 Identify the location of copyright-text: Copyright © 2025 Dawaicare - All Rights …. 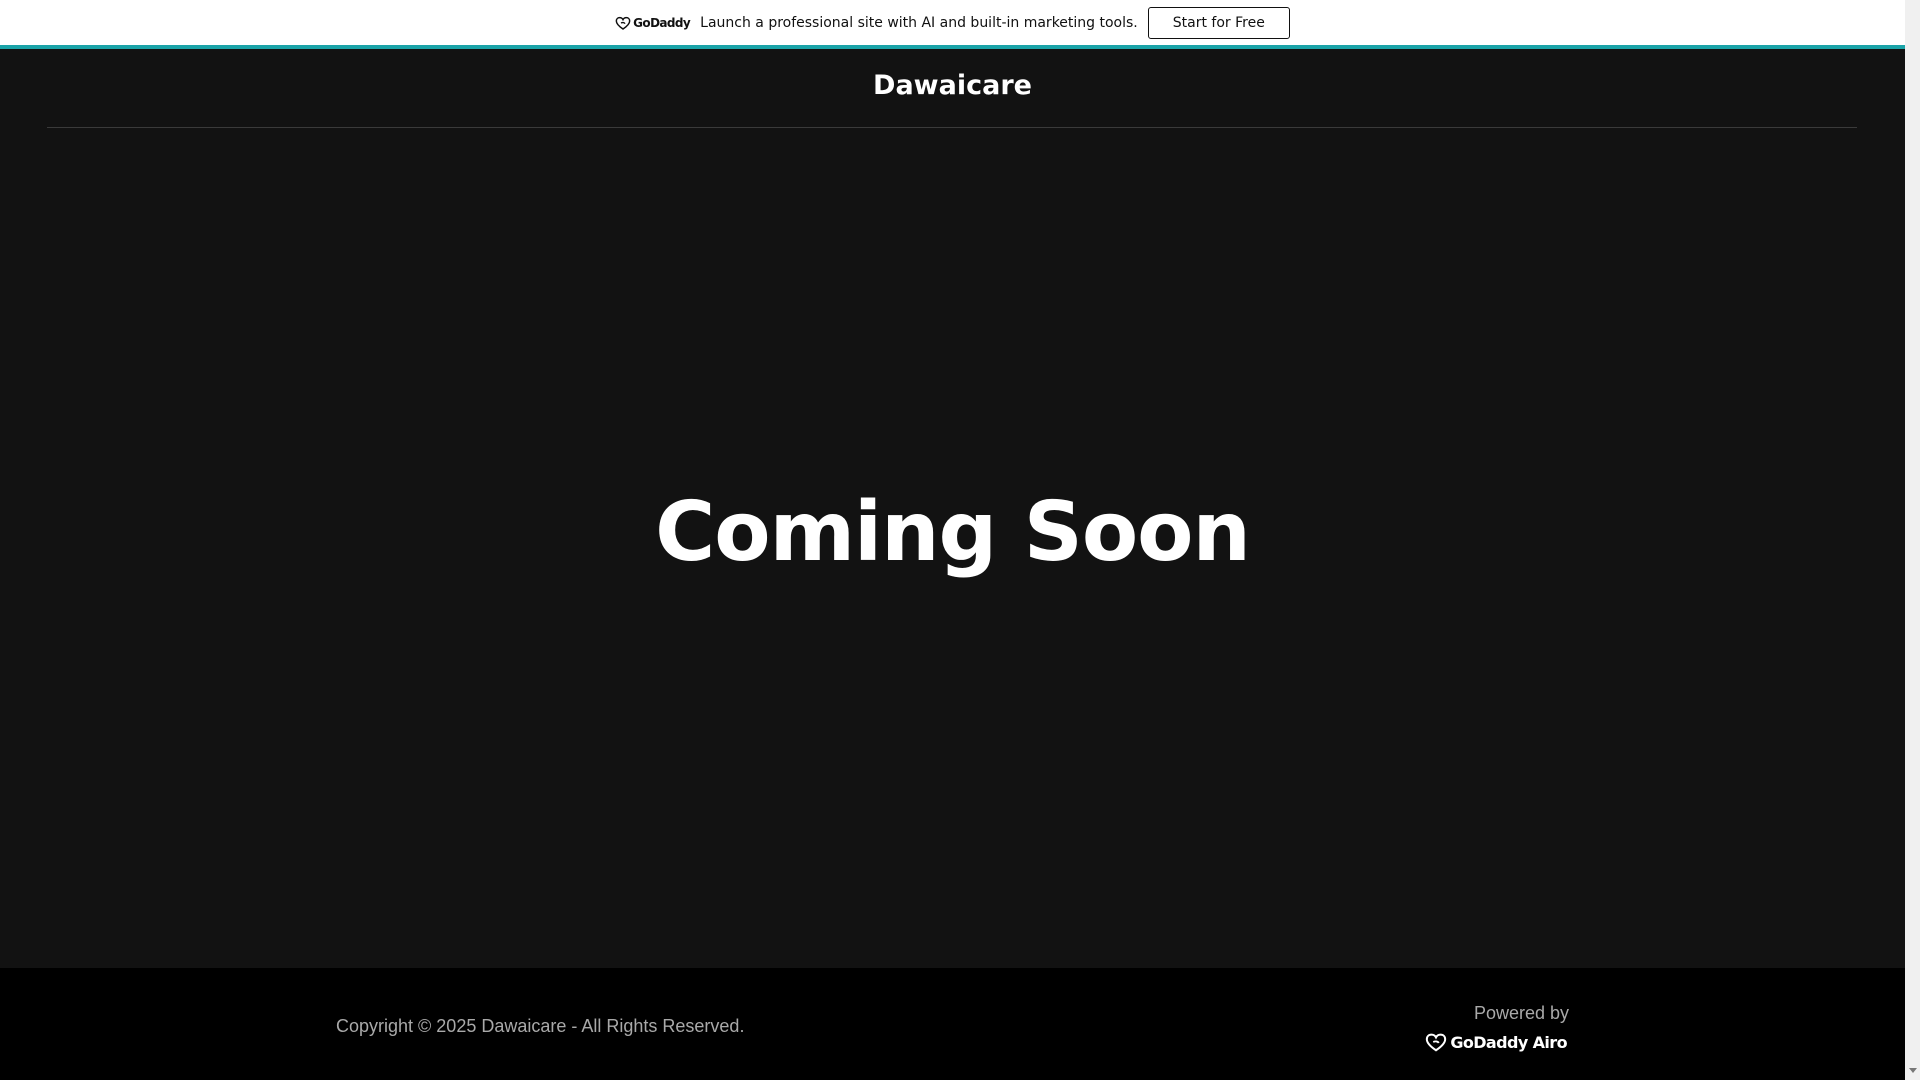
(540, 1026).